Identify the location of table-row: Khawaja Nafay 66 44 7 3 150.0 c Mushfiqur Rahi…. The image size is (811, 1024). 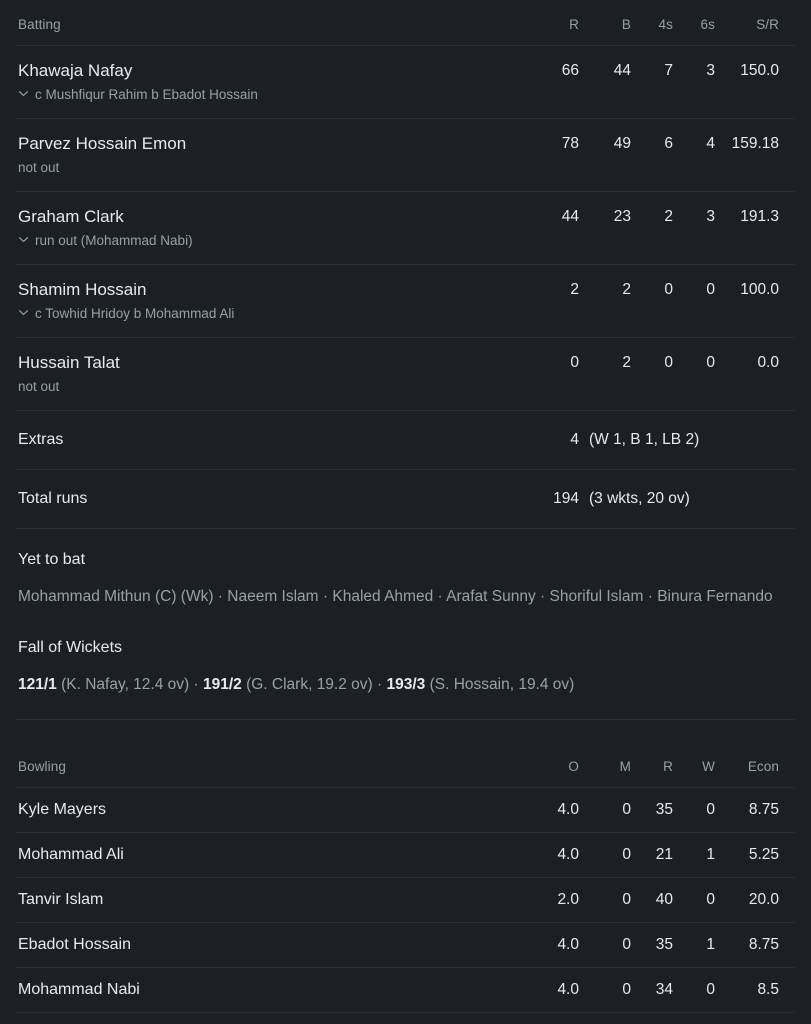
(405, 82).